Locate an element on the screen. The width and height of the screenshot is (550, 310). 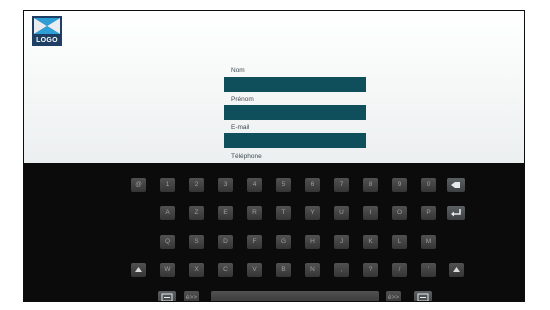
key-j: J is located at coordinates (341, 242).